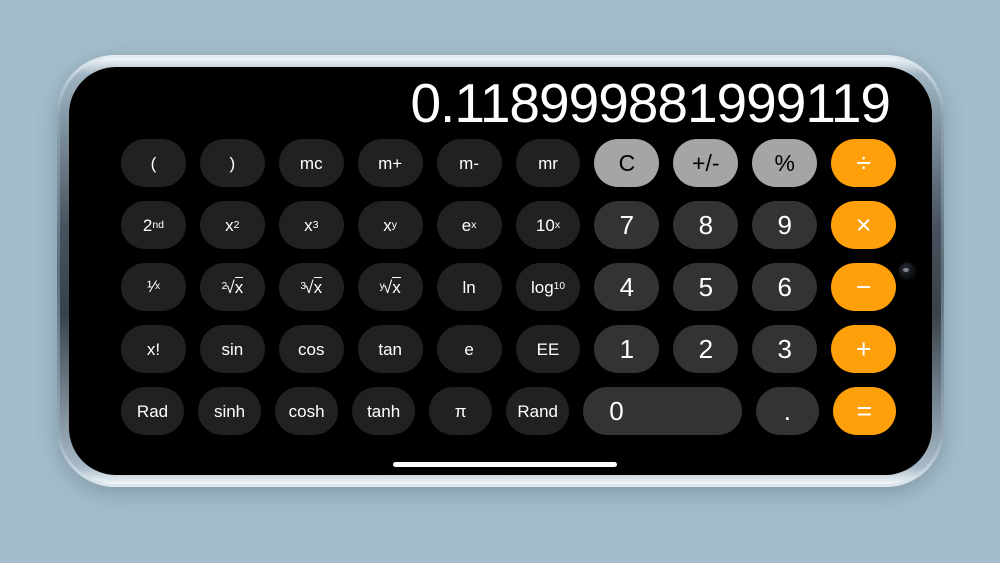 The height and width of the screenshot is (563, 1000). Describe the element at coordinates (706, 287) in the screenshot. I see `key-5: 5` at that location.